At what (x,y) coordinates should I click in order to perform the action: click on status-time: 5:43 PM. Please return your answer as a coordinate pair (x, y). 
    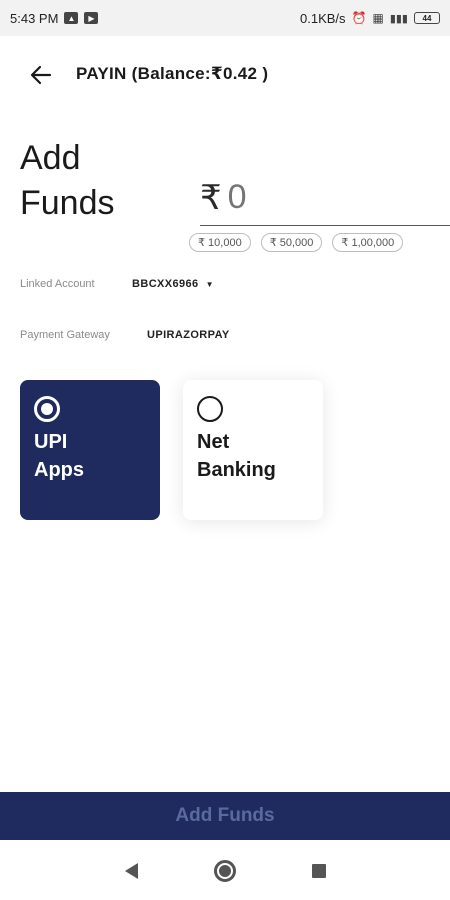
    Looking at the image, I should click on (34, 18).